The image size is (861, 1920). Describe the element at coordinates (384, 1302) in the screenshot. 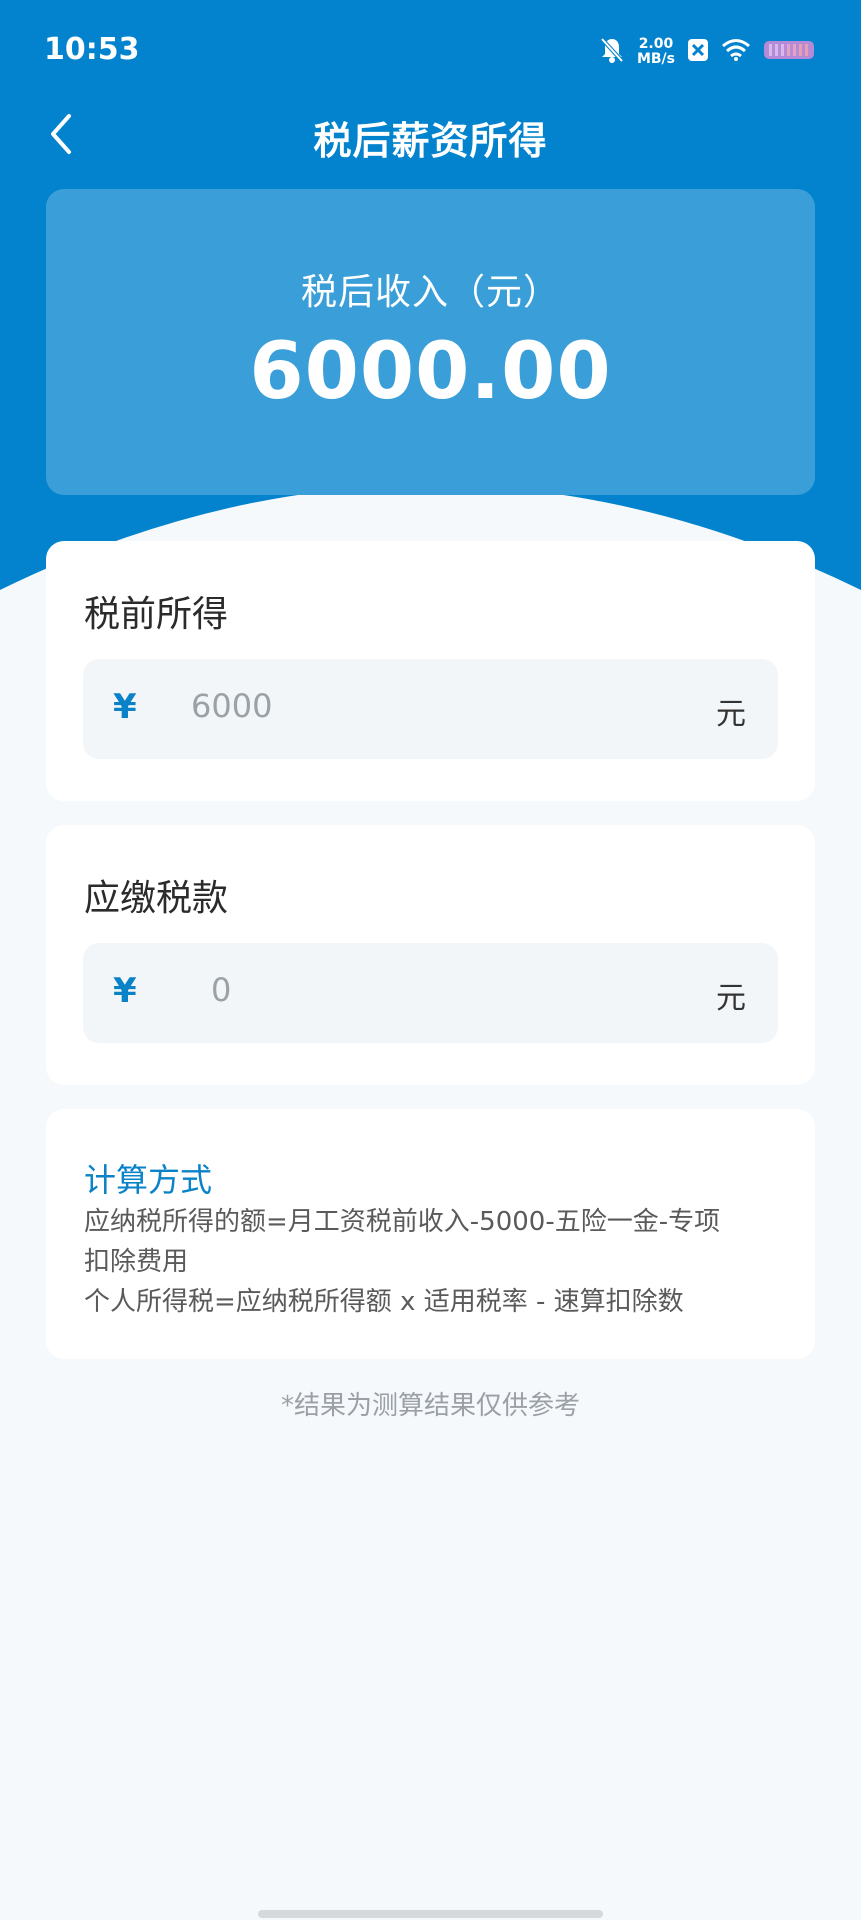

I see `method-formula-line-3: 个人所得税=应纳税所得额 x 适用税率 - 速算扣除数` at that location.